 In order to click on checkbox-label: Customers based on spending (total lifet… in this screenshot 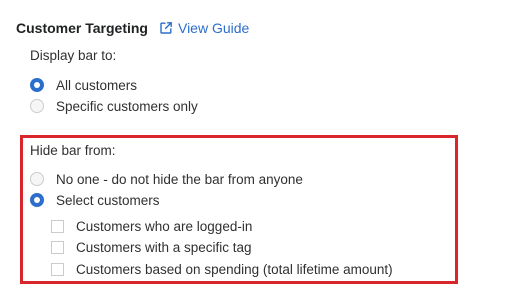, I will do `click(234, 269)`.